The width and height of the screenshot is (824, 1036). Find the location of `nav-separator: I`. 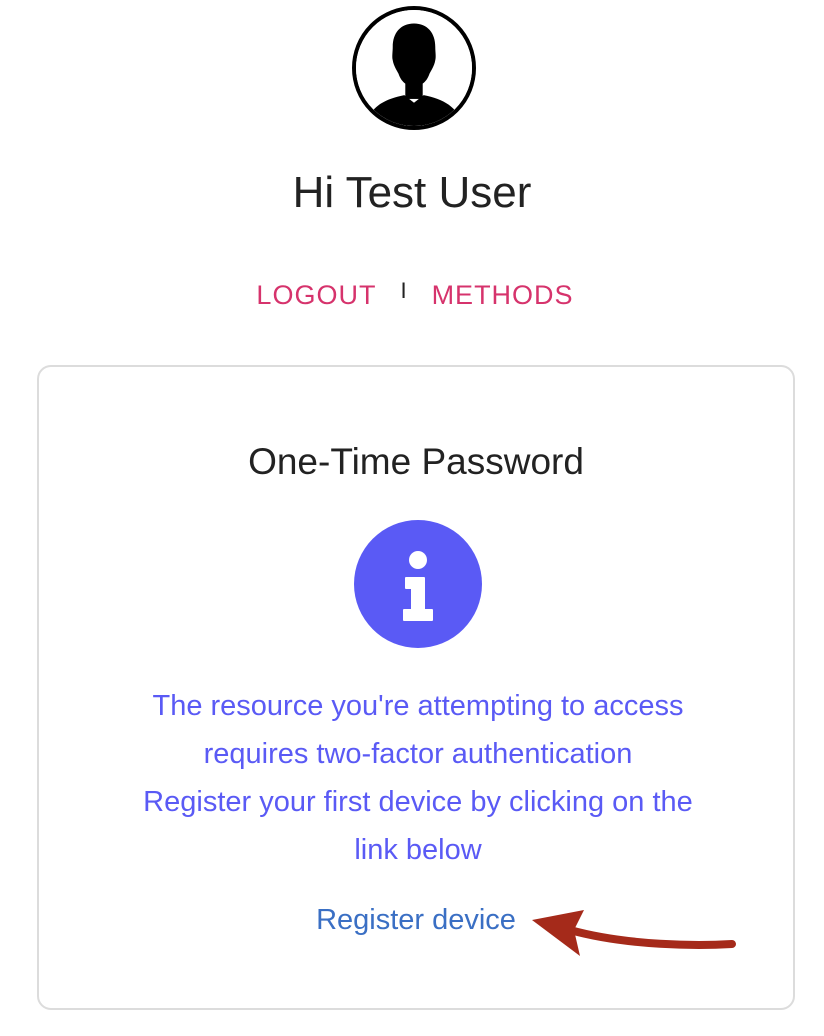

nav-separator: I is located at coordinates (404, 290).